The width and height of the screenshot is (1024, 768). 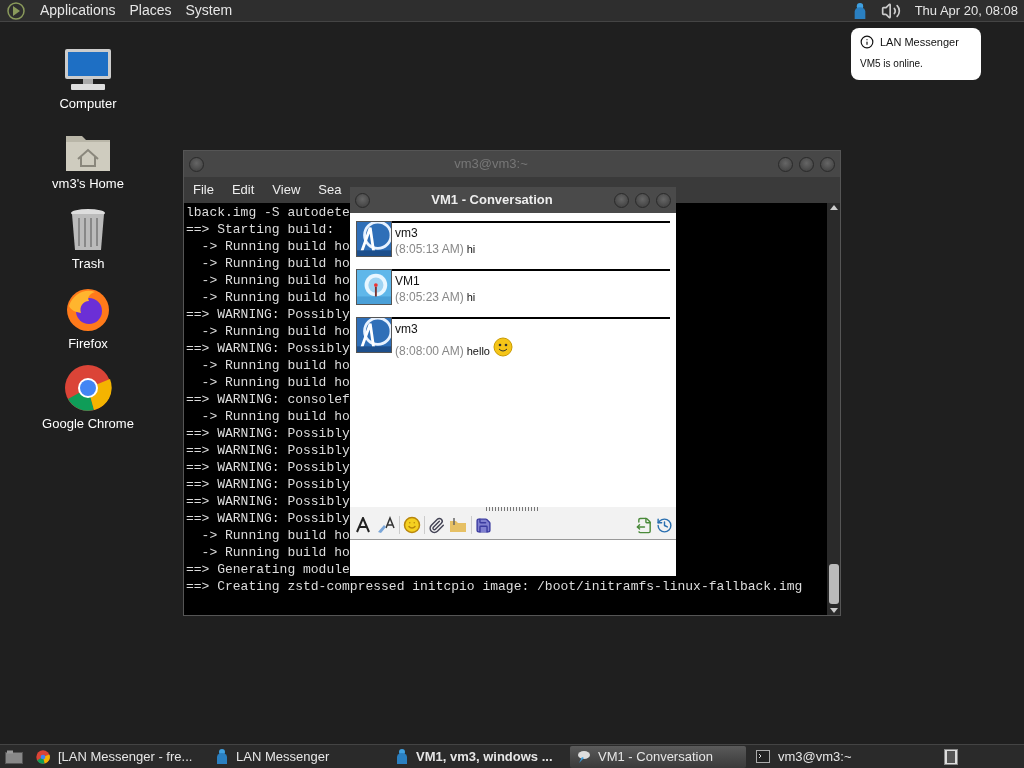 What do you see at coordinates (919, 42) in the screenshot?
I see `notification-title: LAN Messenger` at bounding box center [919, 42].